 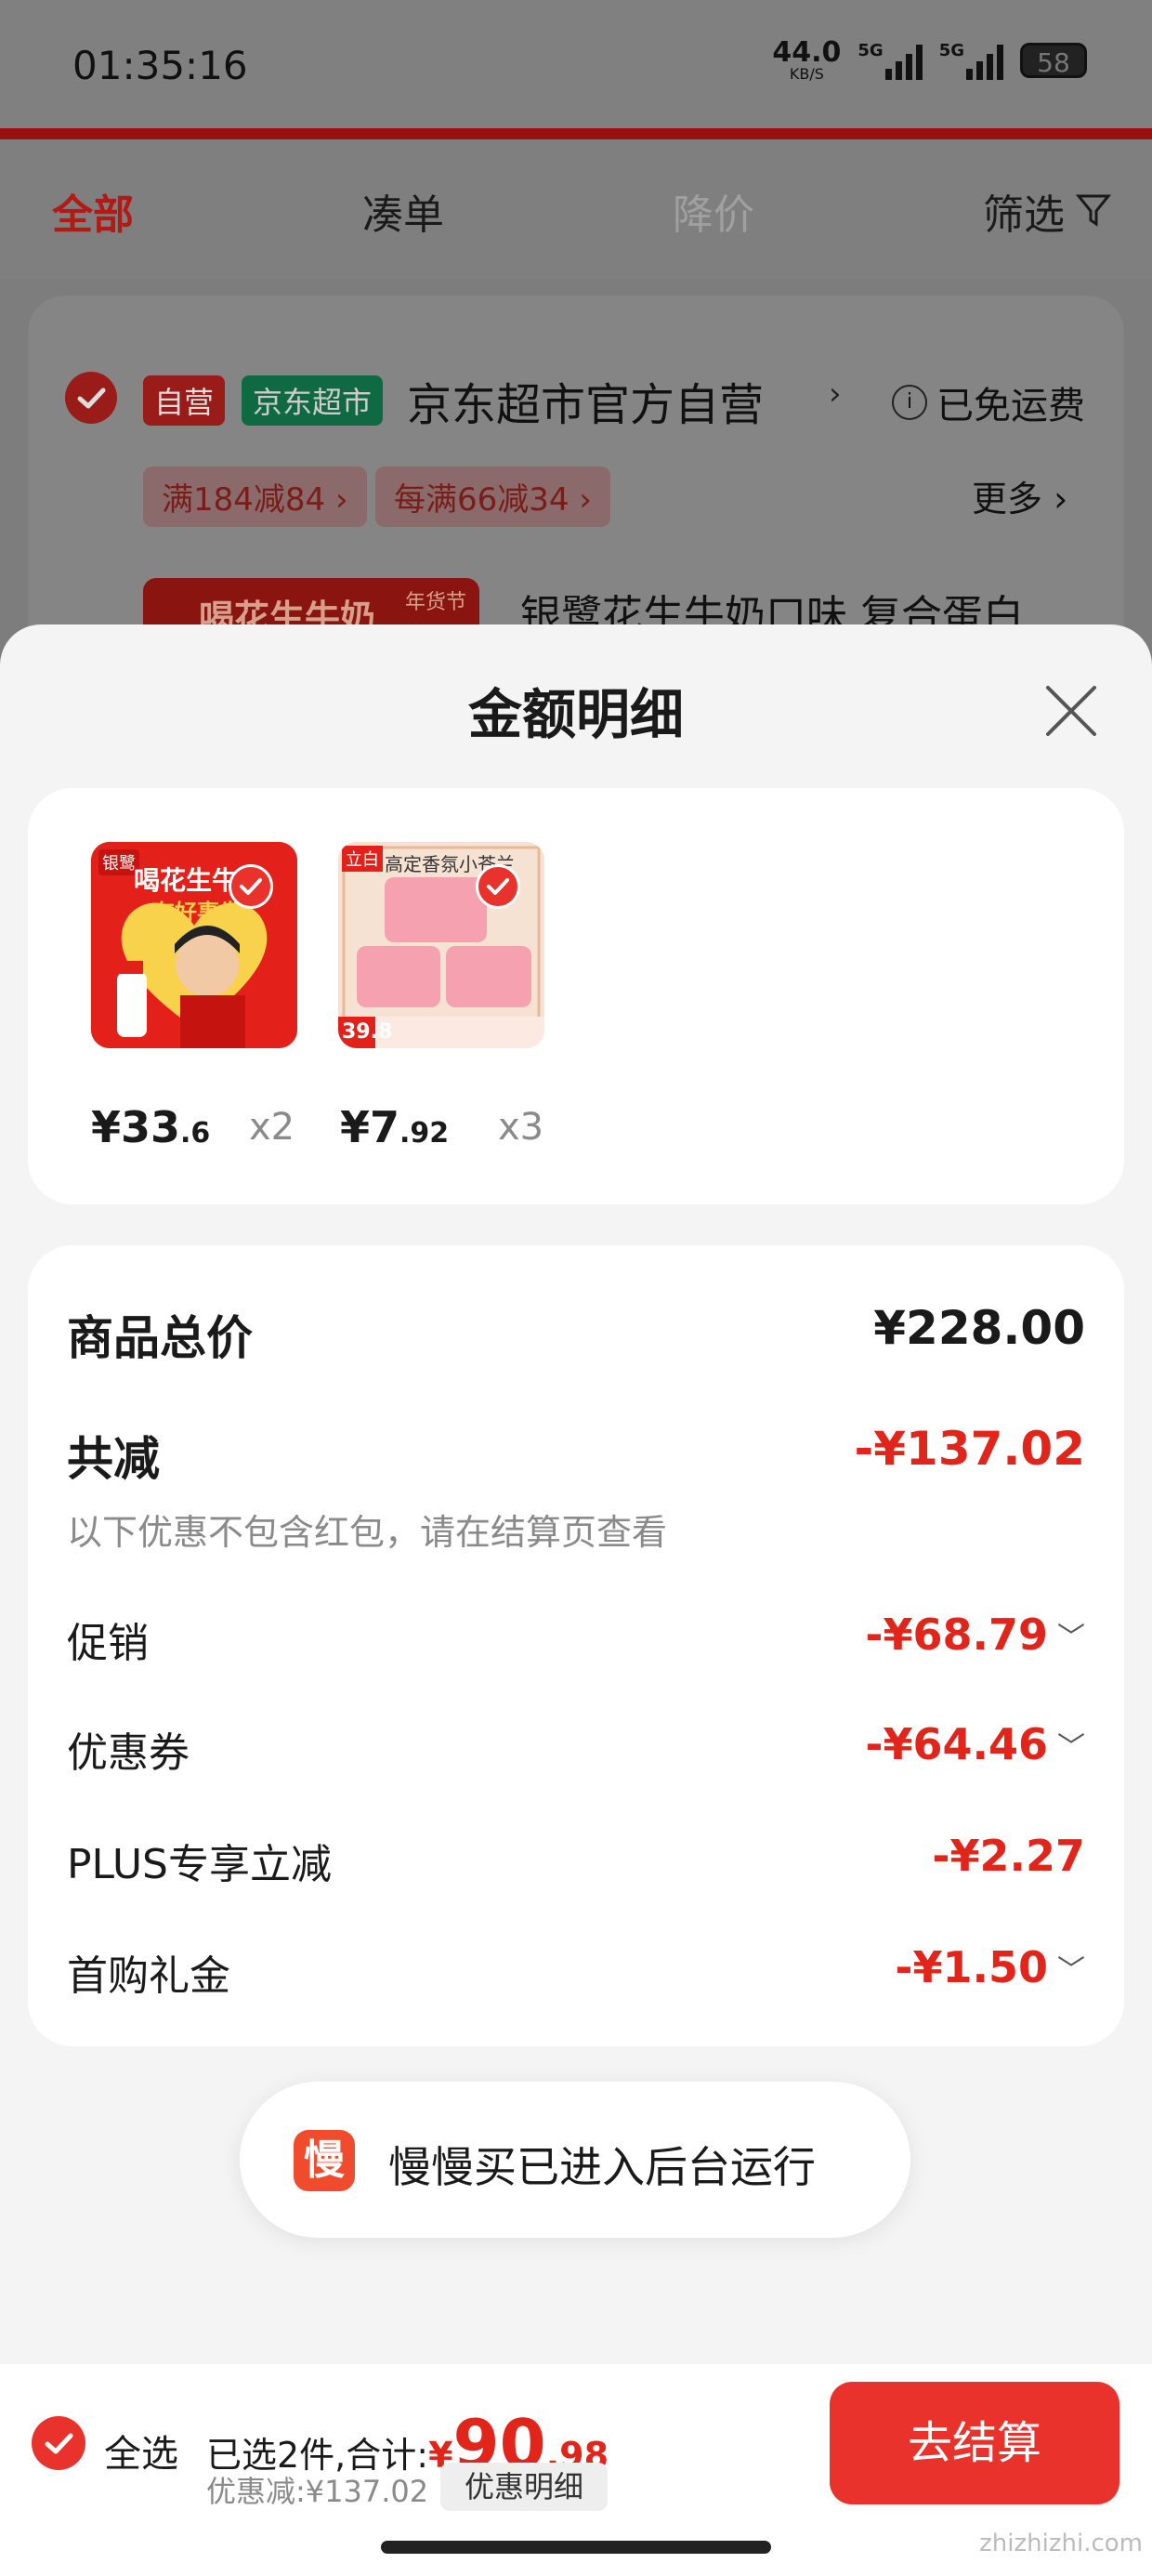 What do you see at coordinates (108, 1643) in the screenshot?
I see `promo-label: 促销` at bounding box center [108, 1643].